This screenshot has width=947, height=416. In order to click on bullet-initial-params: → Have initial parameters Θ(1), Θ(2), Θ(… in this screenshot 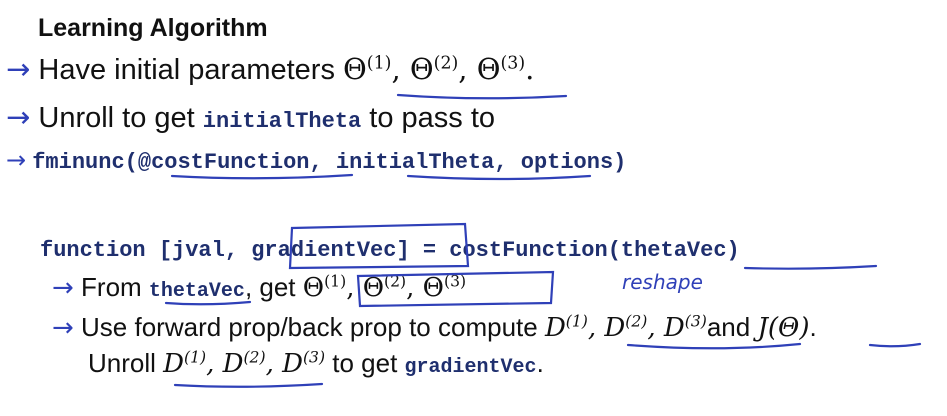, I will do `click(270, 69)`.